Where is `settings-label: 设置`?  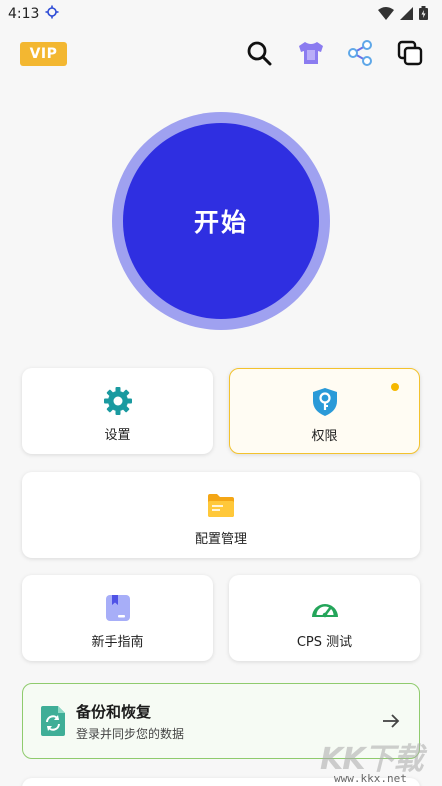
settings-label: 设置 is located at coordinates (117, 435).